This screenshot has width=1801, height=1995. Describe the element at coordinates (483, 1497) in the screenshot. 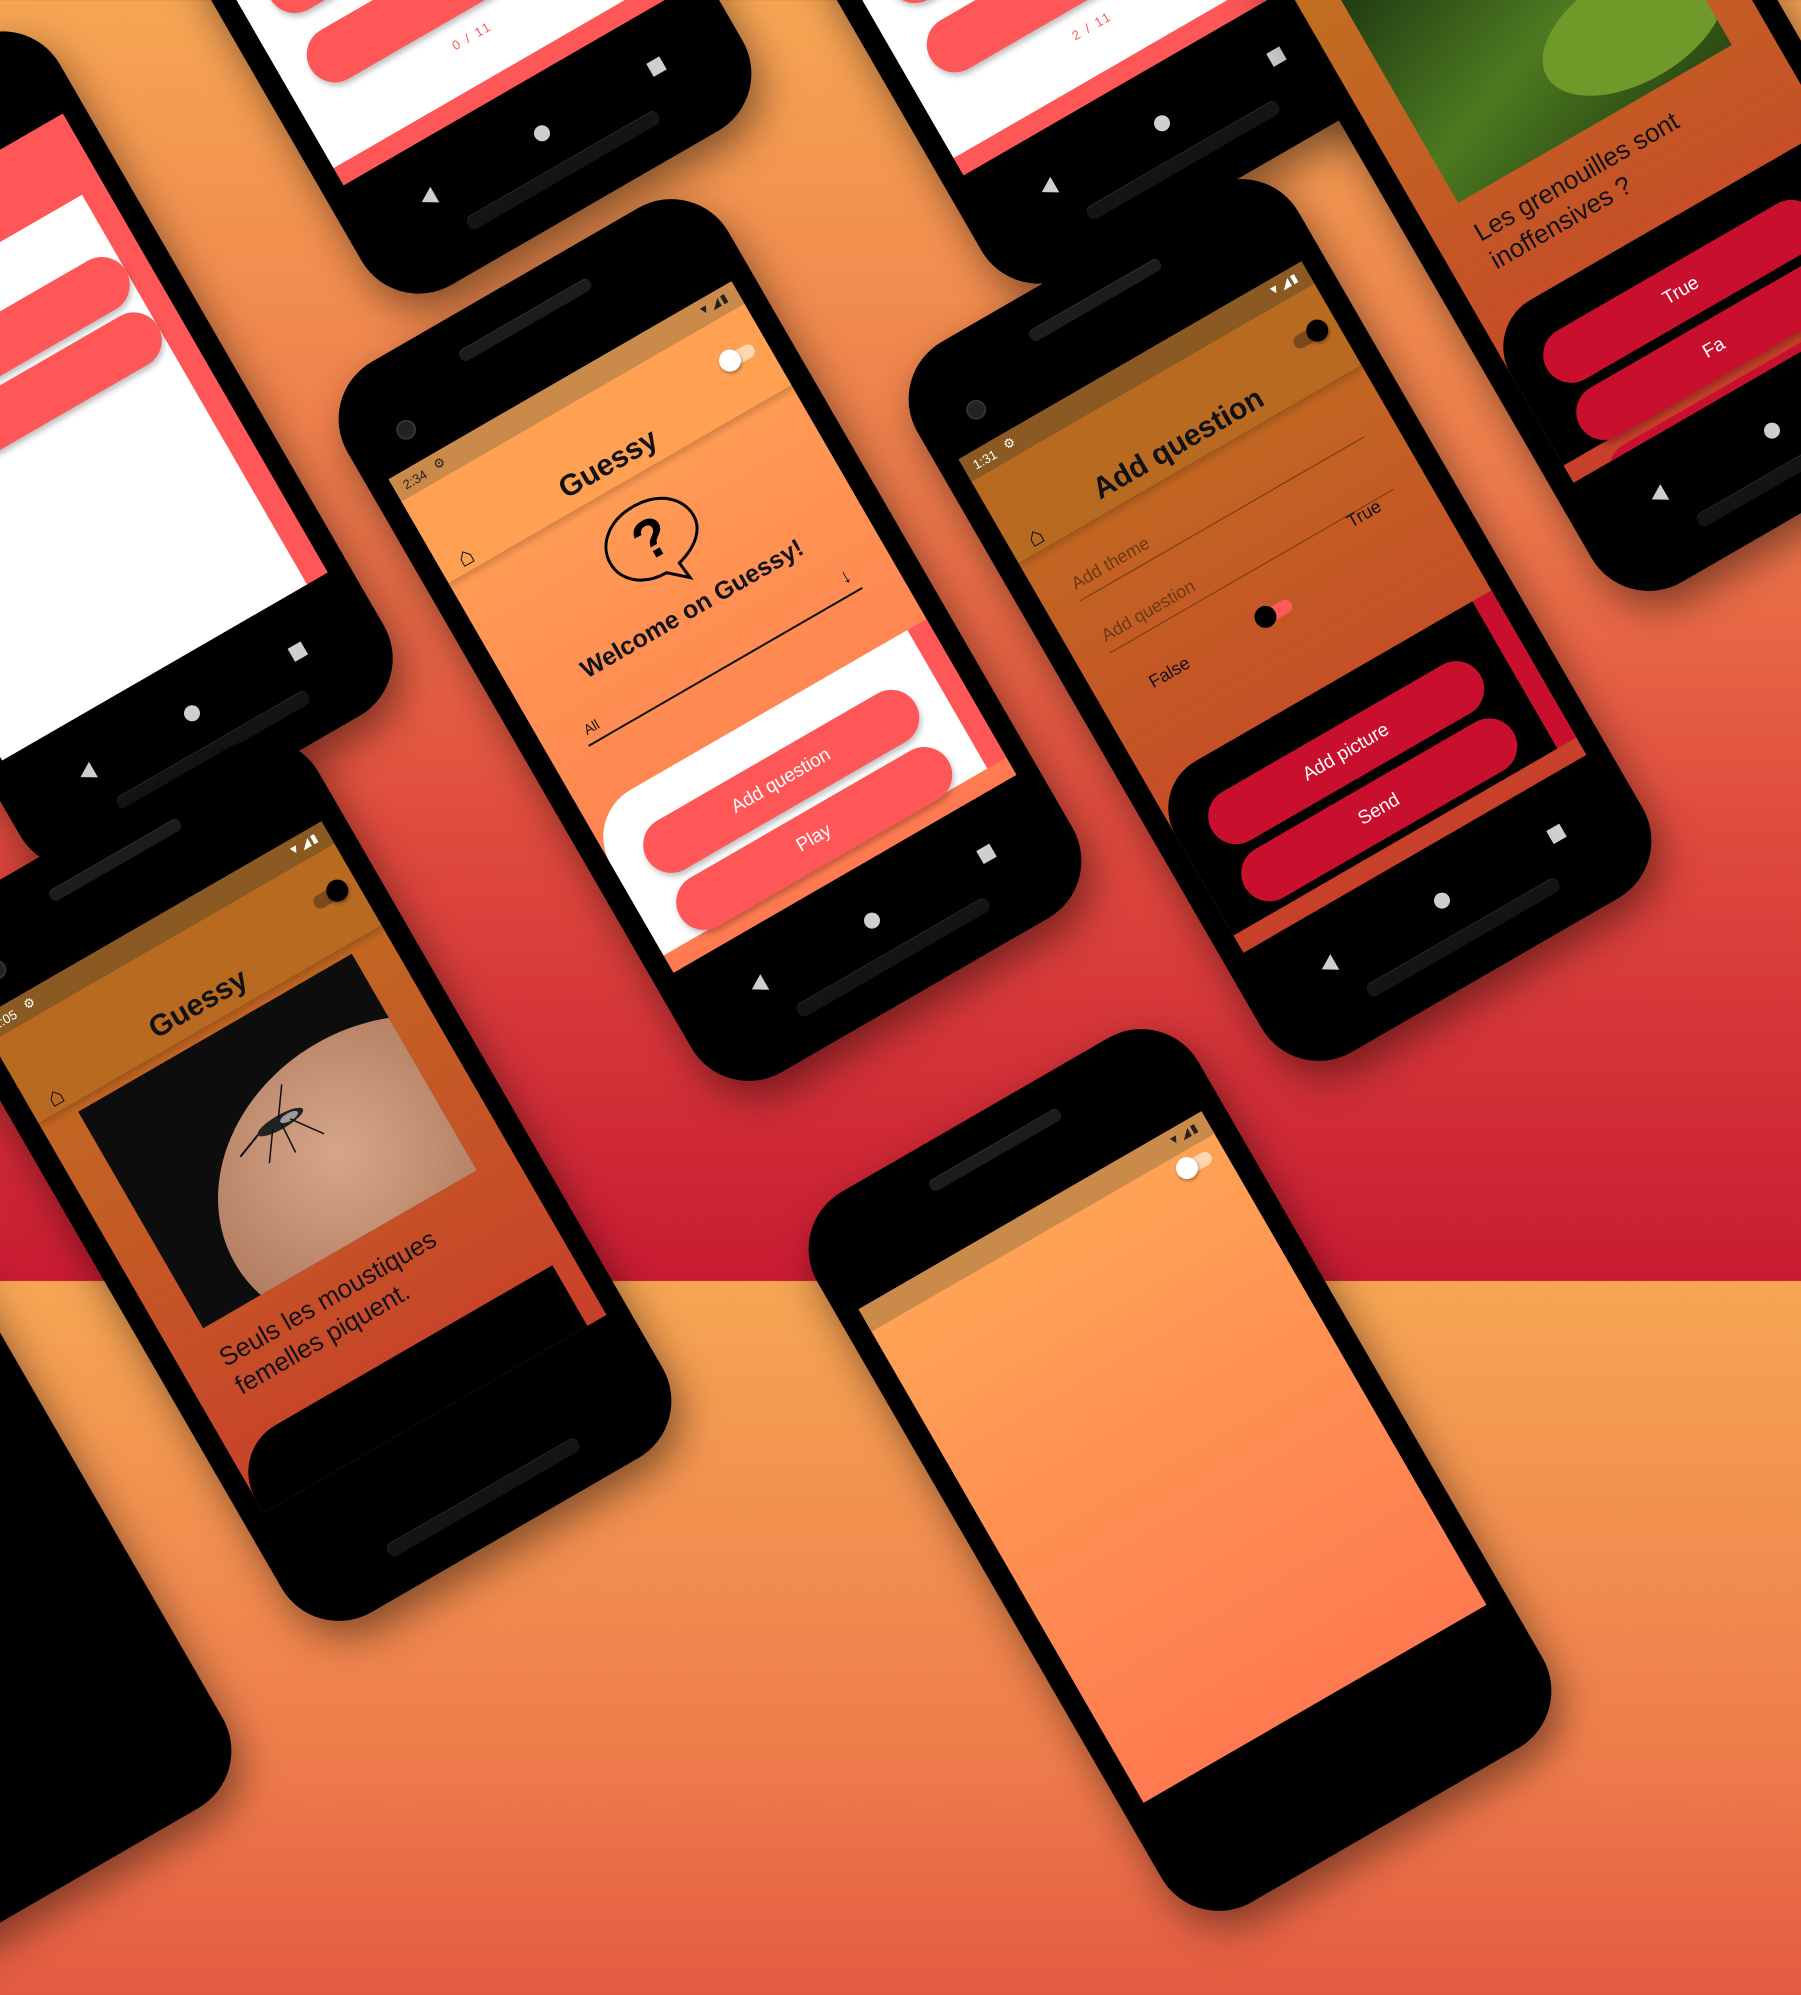

I see `speaker-grille` at that location.